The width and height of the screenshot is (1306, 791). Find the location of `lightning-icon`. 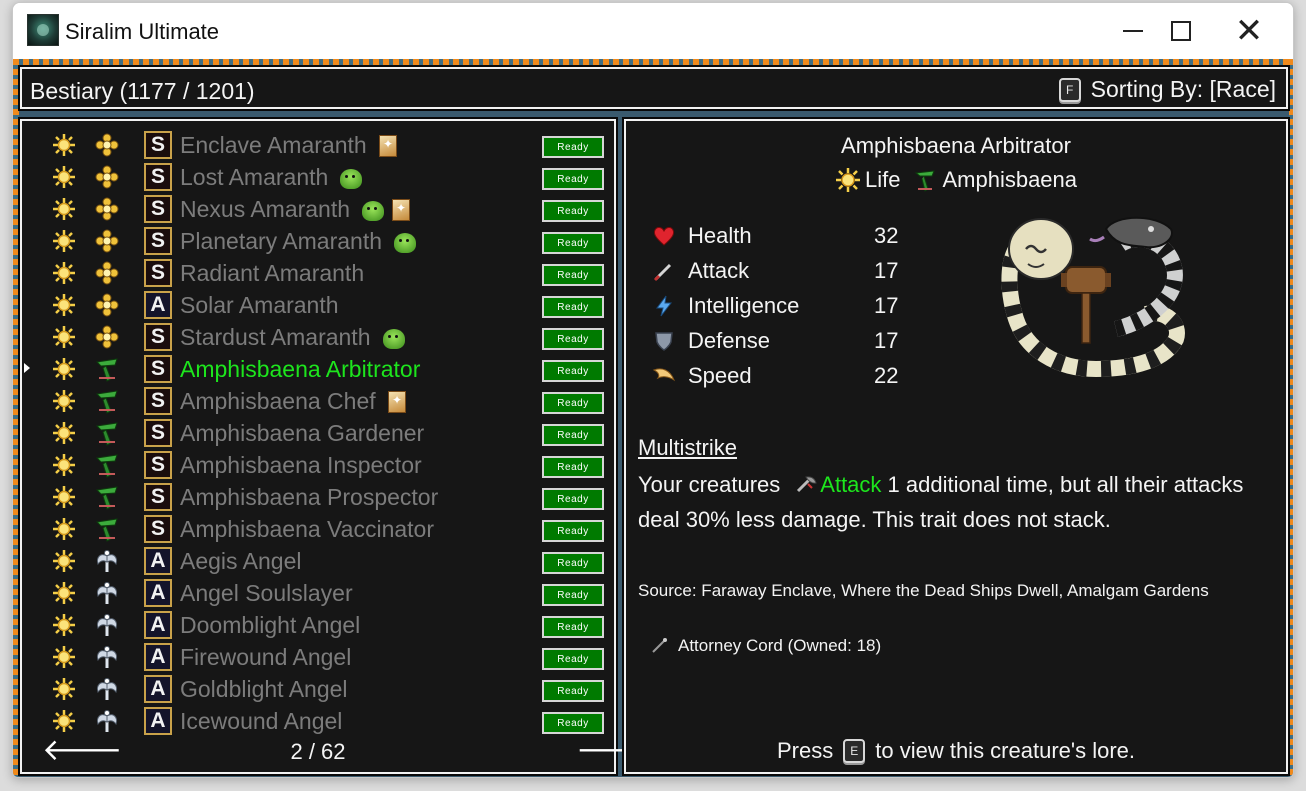

lightning-icon is located at coordinates (664, 306).